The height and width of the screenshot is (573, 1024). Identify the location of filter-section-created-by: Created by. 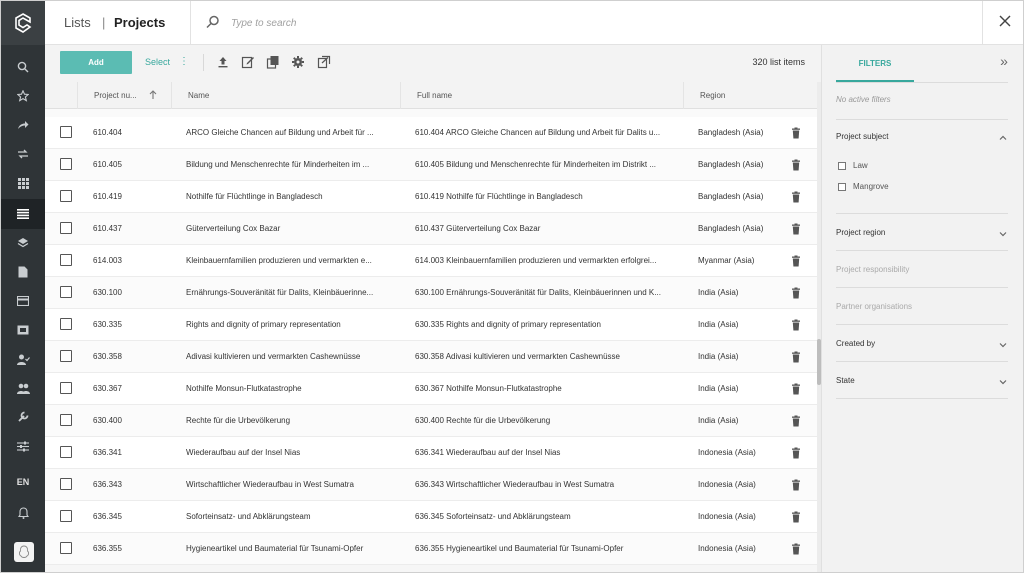
(855, 343).